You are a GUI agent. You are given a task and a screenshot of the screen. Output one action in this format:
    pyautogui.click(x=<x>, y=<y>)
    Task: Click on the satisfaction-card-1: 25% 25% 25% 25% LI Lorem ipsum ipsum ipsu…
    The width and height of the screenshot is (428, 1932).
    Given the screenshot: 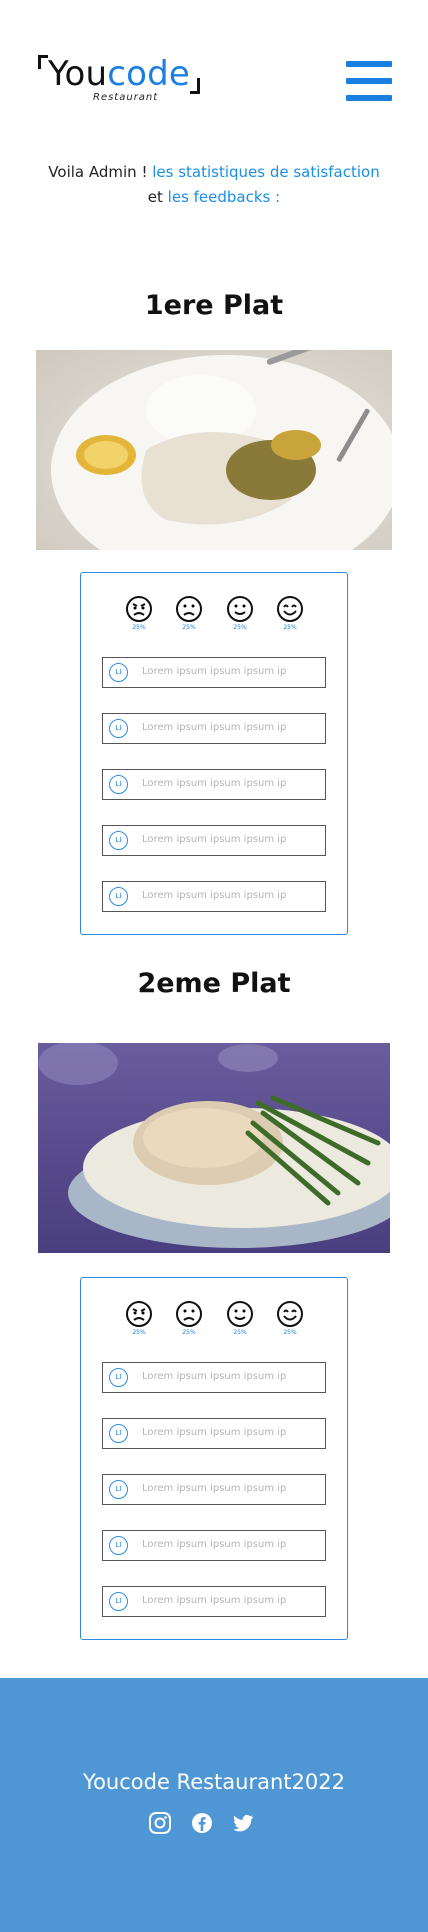 What is the action you would take?
    pyautogui.click(x=214, y=753)
    